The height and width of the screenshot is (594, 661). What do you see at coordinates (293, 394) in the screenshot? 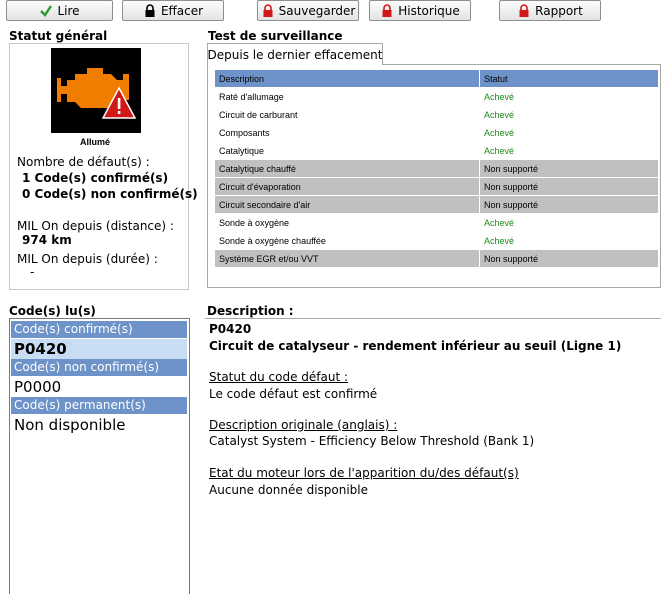
I see `code-status-value: Le code défaut est confirmé` at bounding box center [293, 394].